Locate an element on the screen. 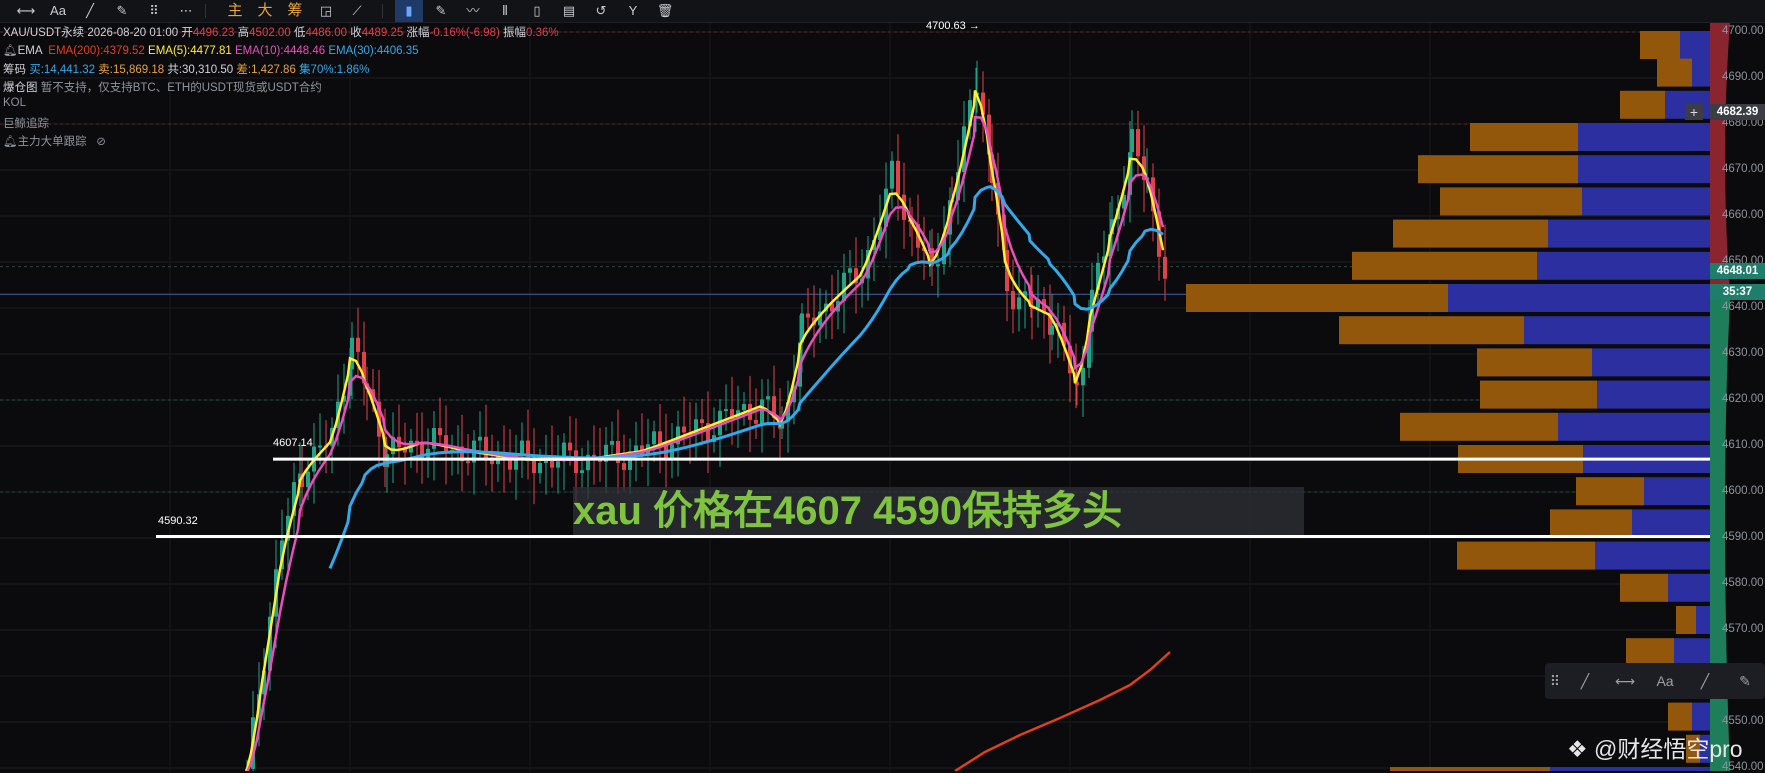 The image size is (1765, 773). toolbar-button-18: Y is located at coordinates (633, 11).